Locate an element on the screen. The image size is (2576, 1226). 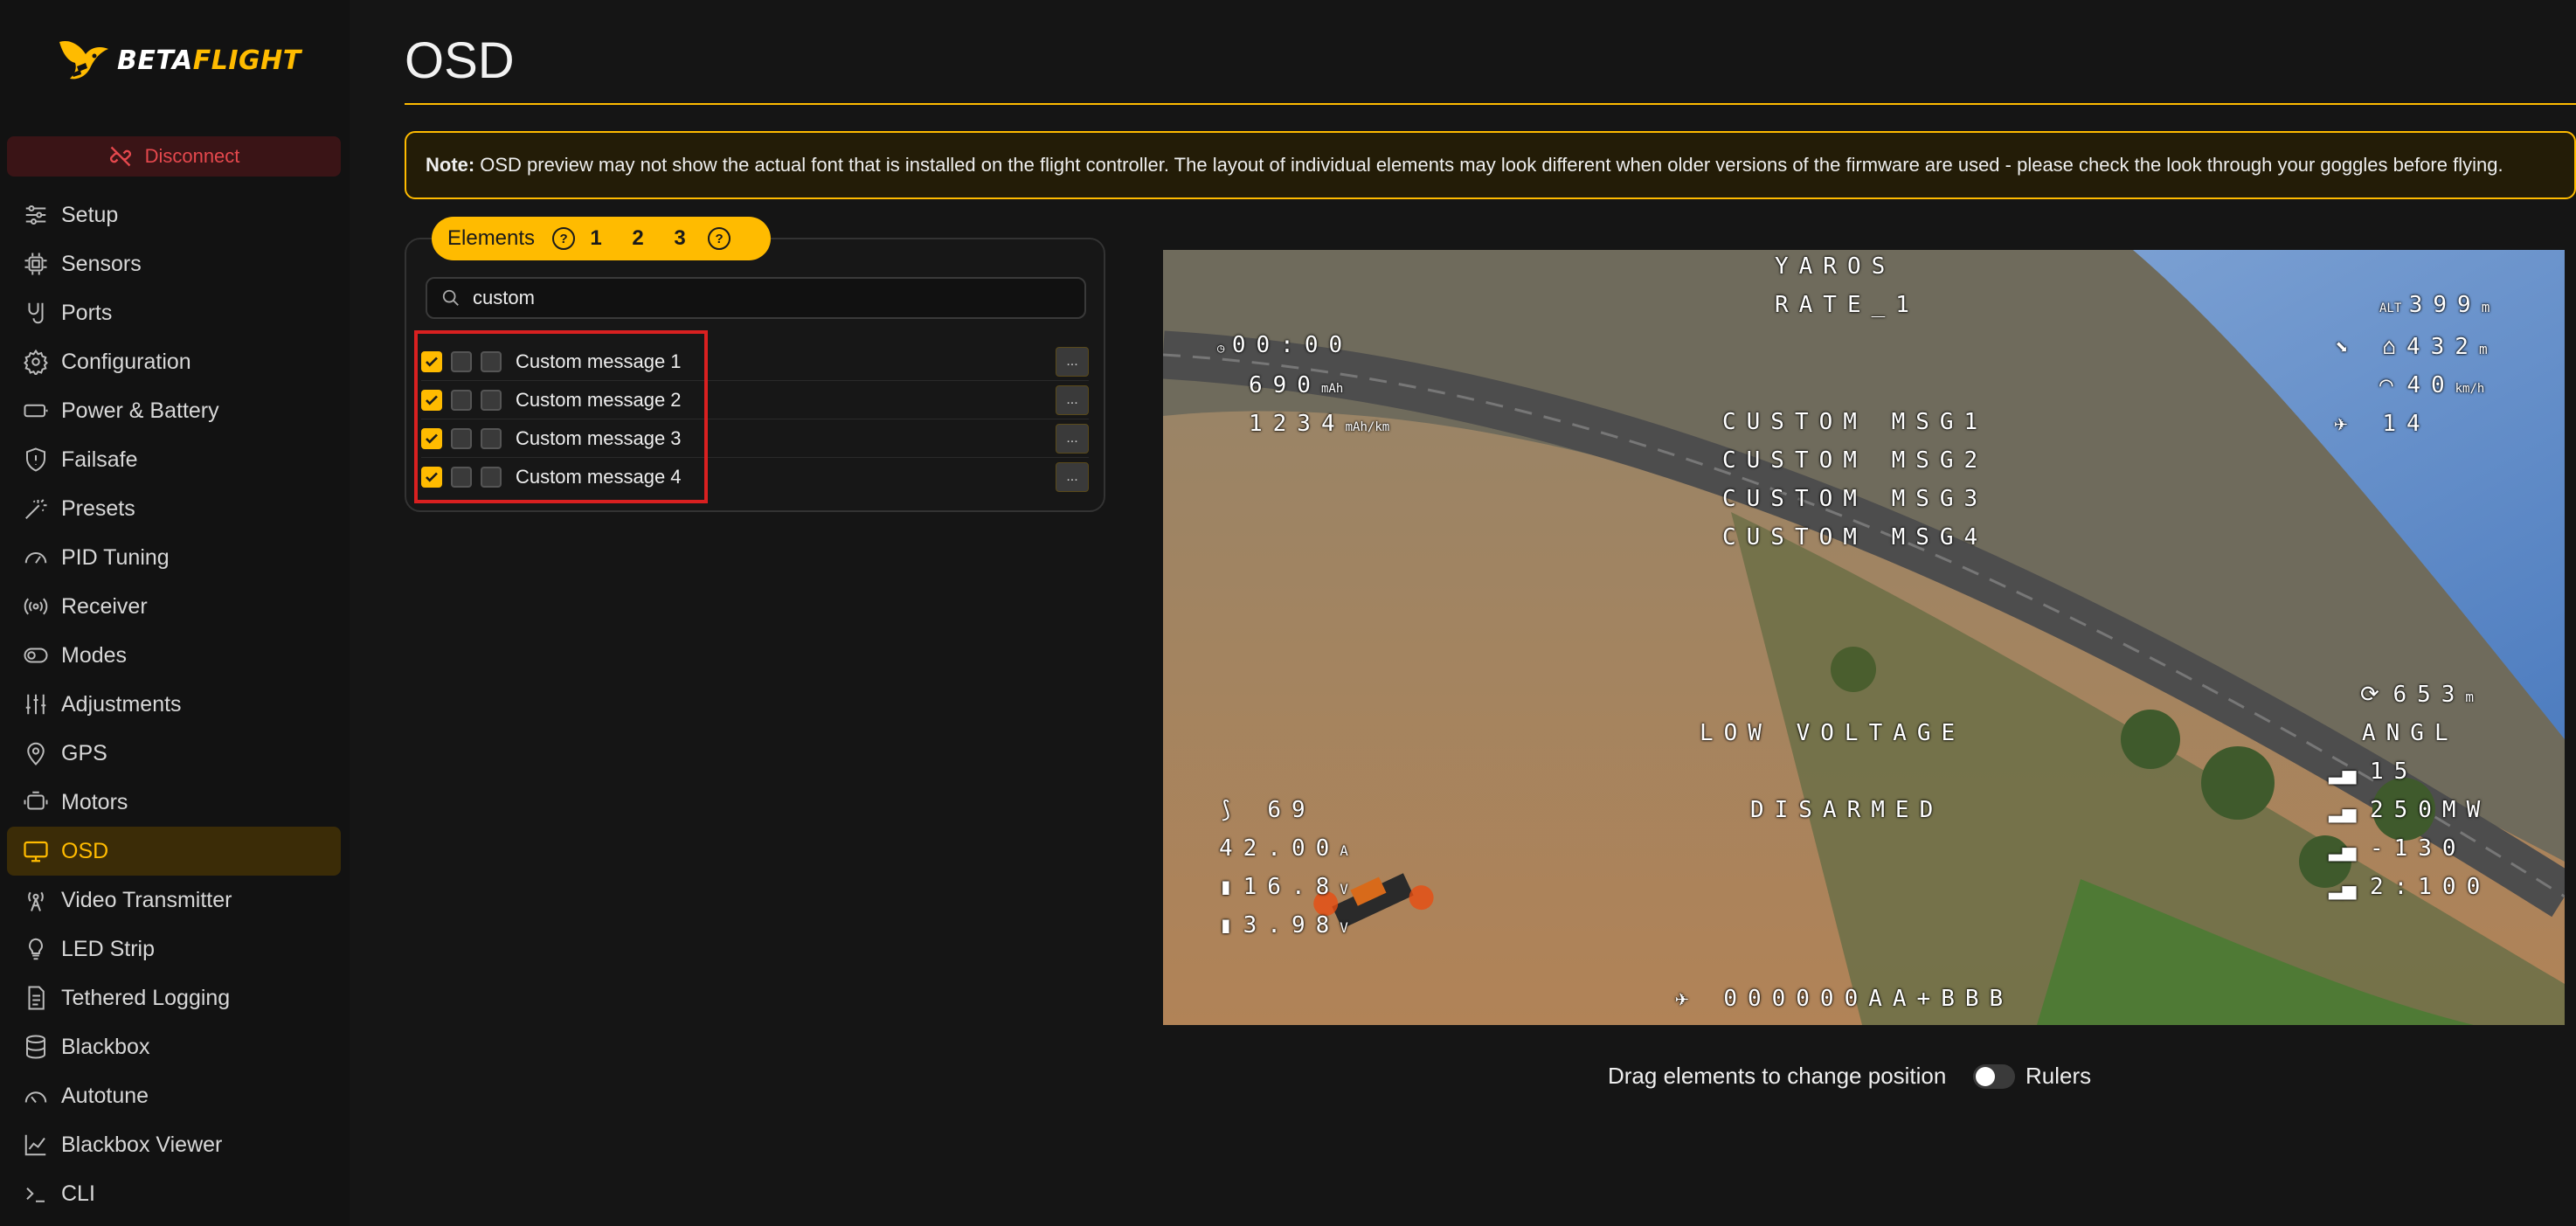
osd-gps-coordinates: ✈ 000000AA+BBB is located at coordinates (1844, 999).